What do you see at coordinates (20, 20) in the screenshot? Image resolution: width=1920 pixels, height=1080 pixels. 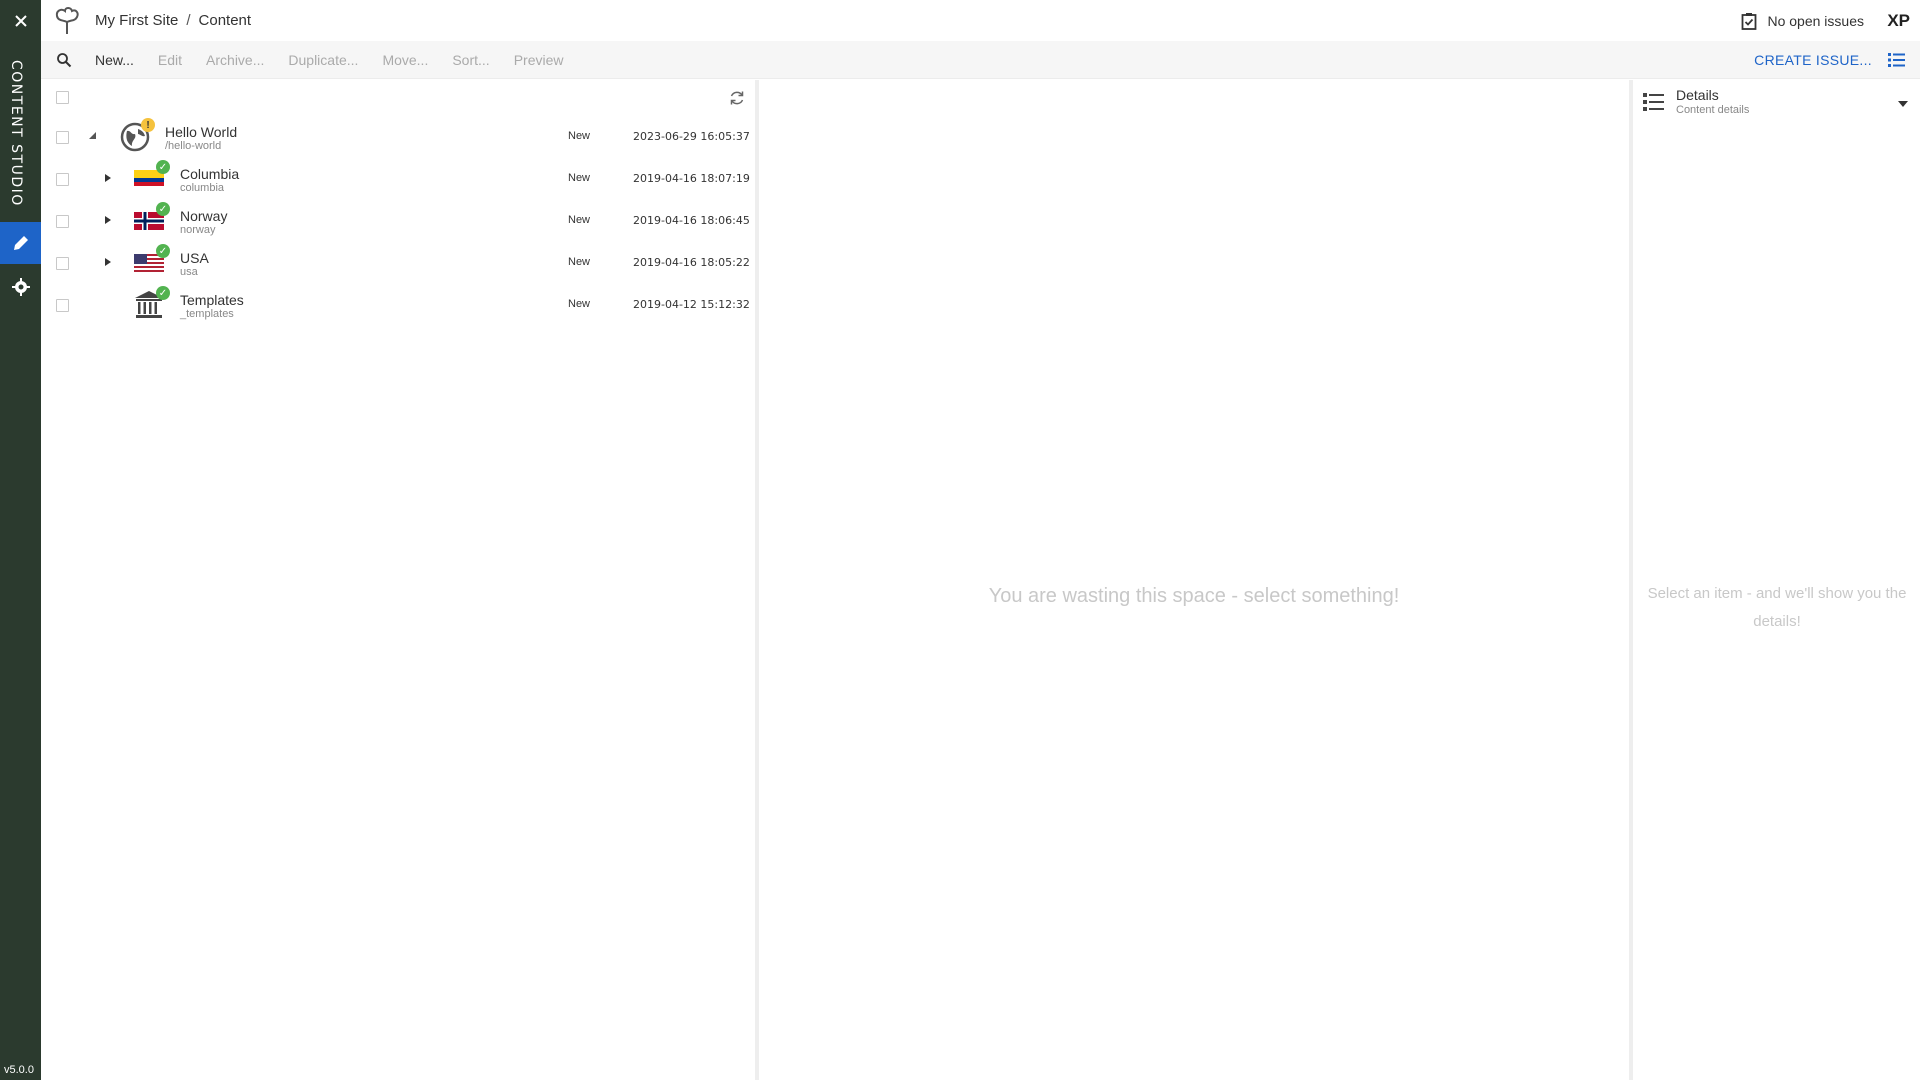 I see `close-icon` at bounding box center [20, 20].